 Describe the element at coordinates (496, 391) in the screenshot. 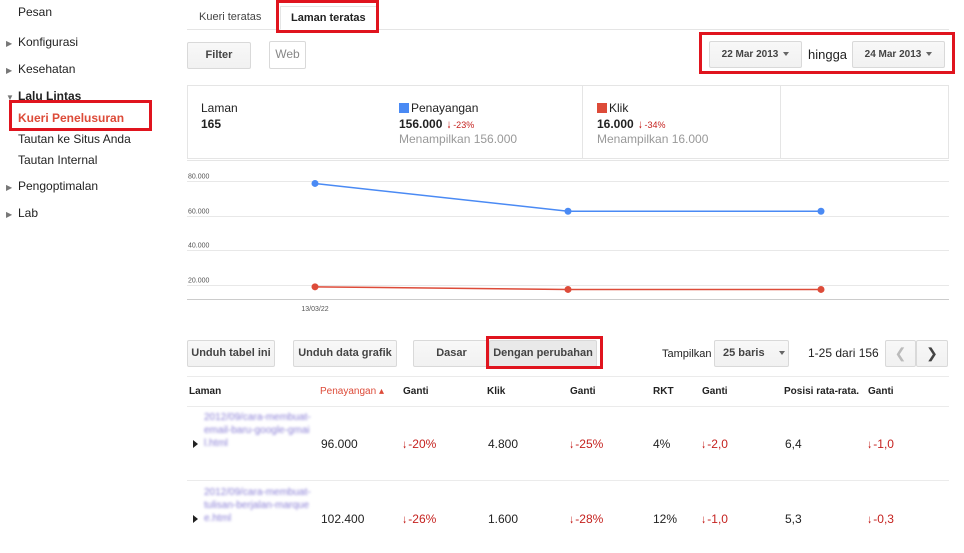

I see `header-clicks: Klik` at that location.